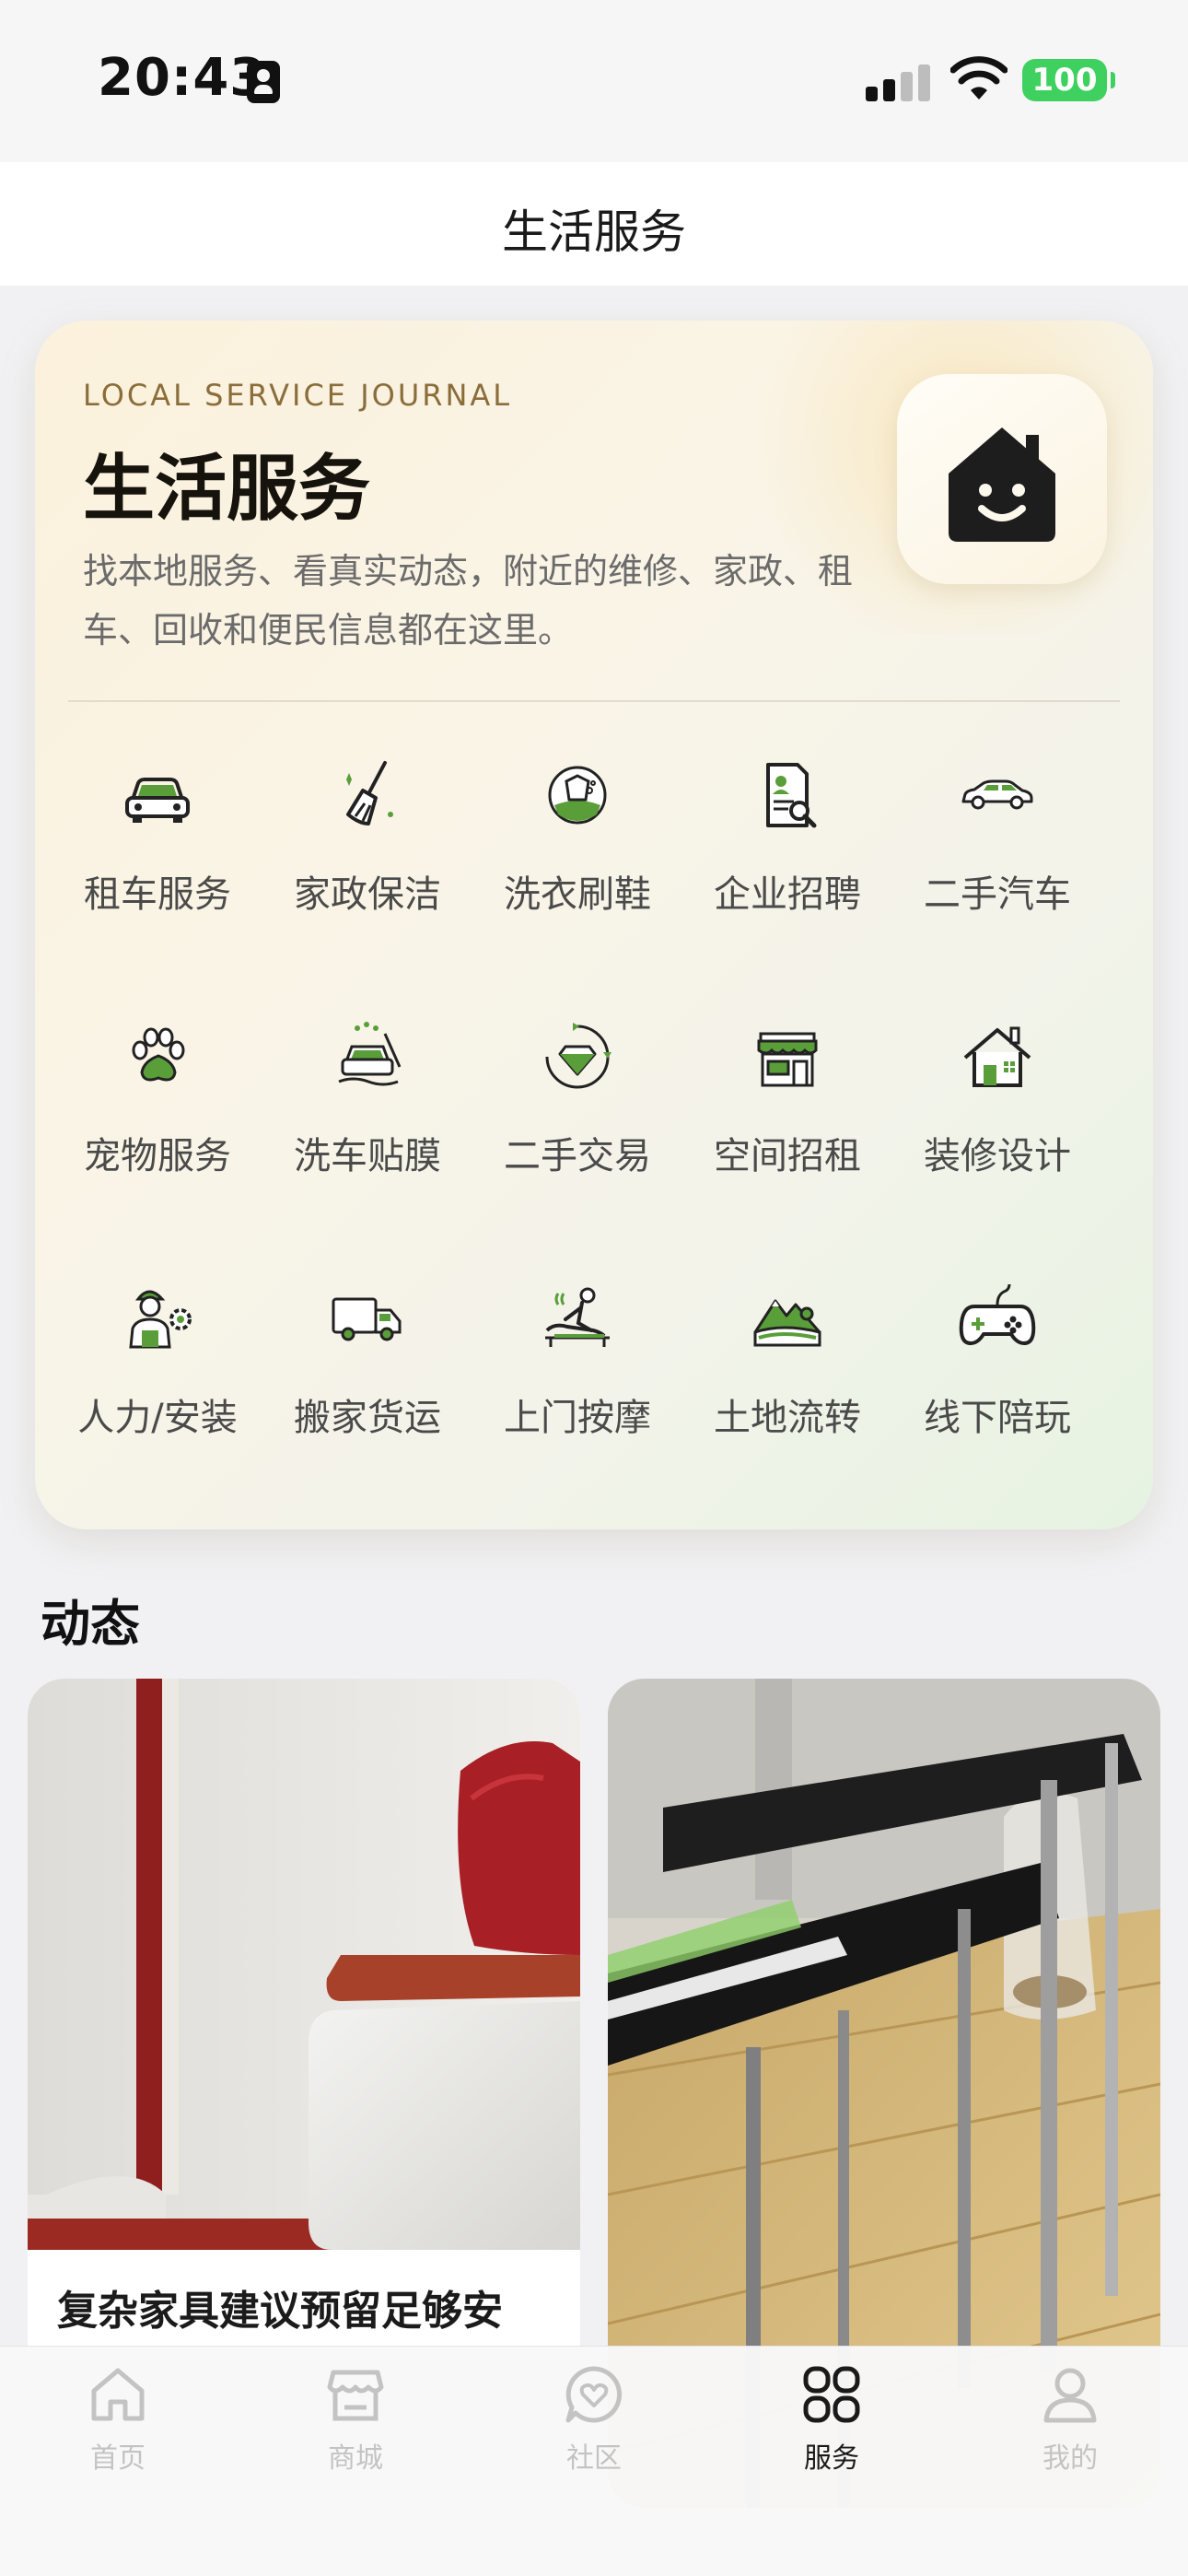  I want to click on tab-community: 社区, so click(594, 2419).